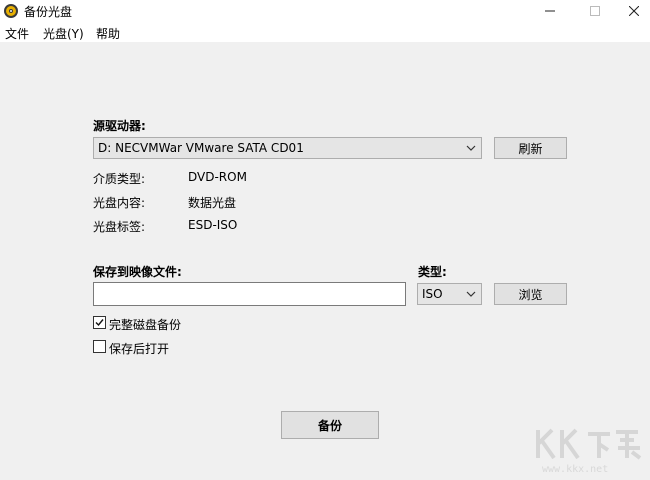  Describe the element at coordinates (432, 294) in the screenshot. I see `image-type-value: ISO` at that location.